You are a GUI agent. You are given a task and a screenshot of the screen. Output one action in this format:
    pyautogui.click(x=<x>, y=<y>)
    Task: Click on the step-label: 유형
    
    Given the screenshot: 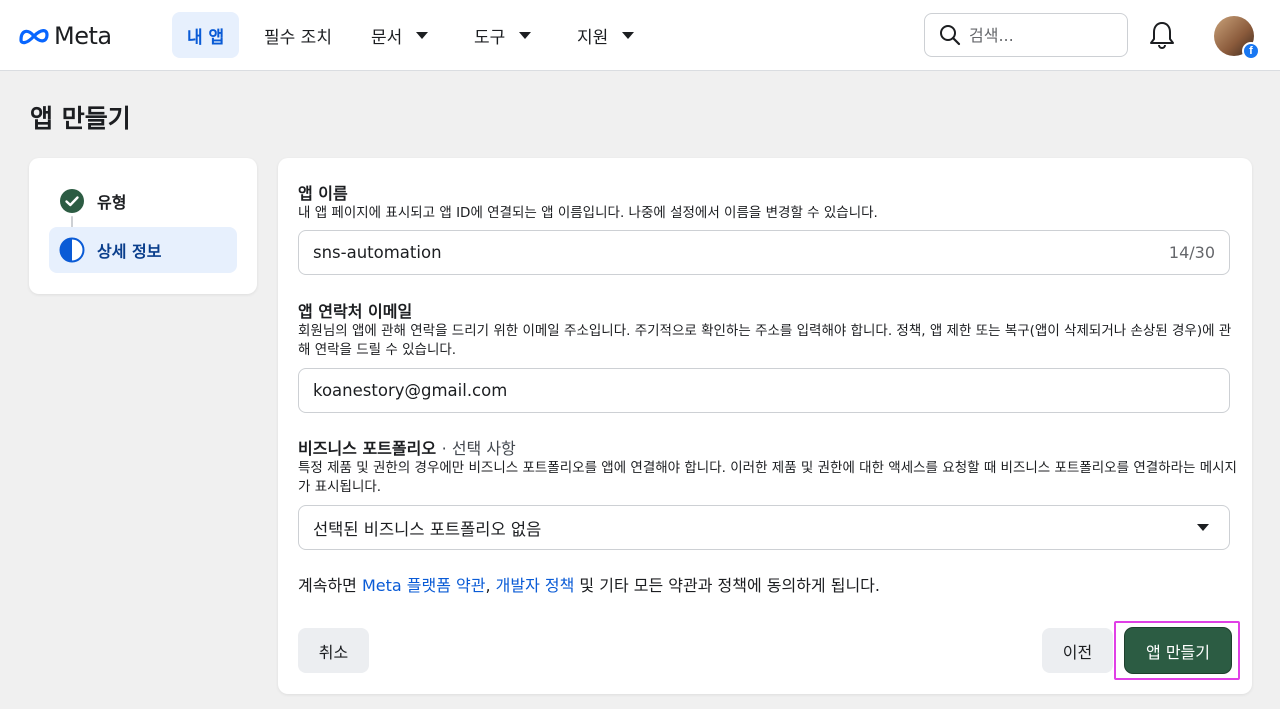 What is the action you would take?
    pyautogui.click(x=112, y=202)
    